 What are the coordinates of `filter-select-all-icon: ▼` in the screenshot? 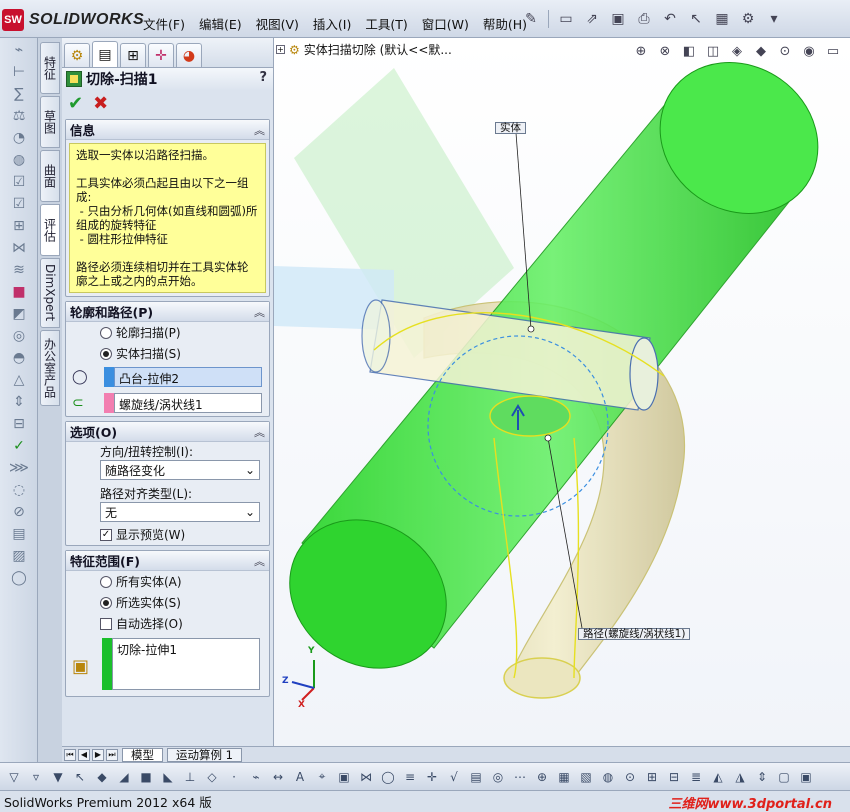 It's located at (58, 777).